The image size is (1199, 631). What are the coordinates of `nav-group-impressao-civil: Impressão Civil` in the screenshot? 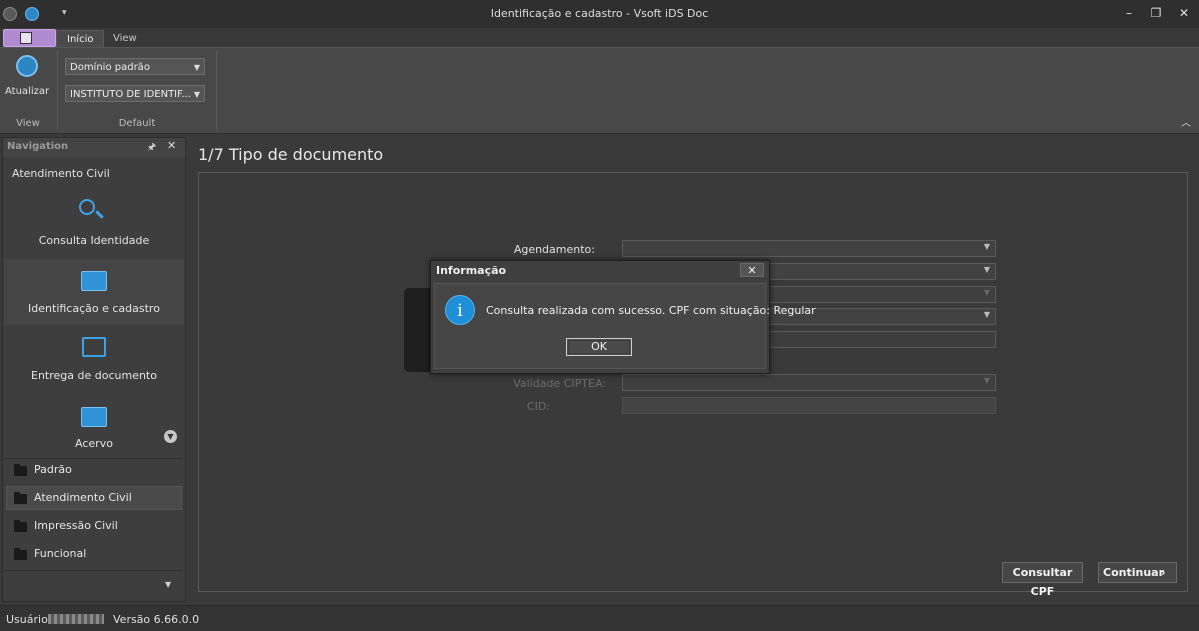 It's located at (94, 526).